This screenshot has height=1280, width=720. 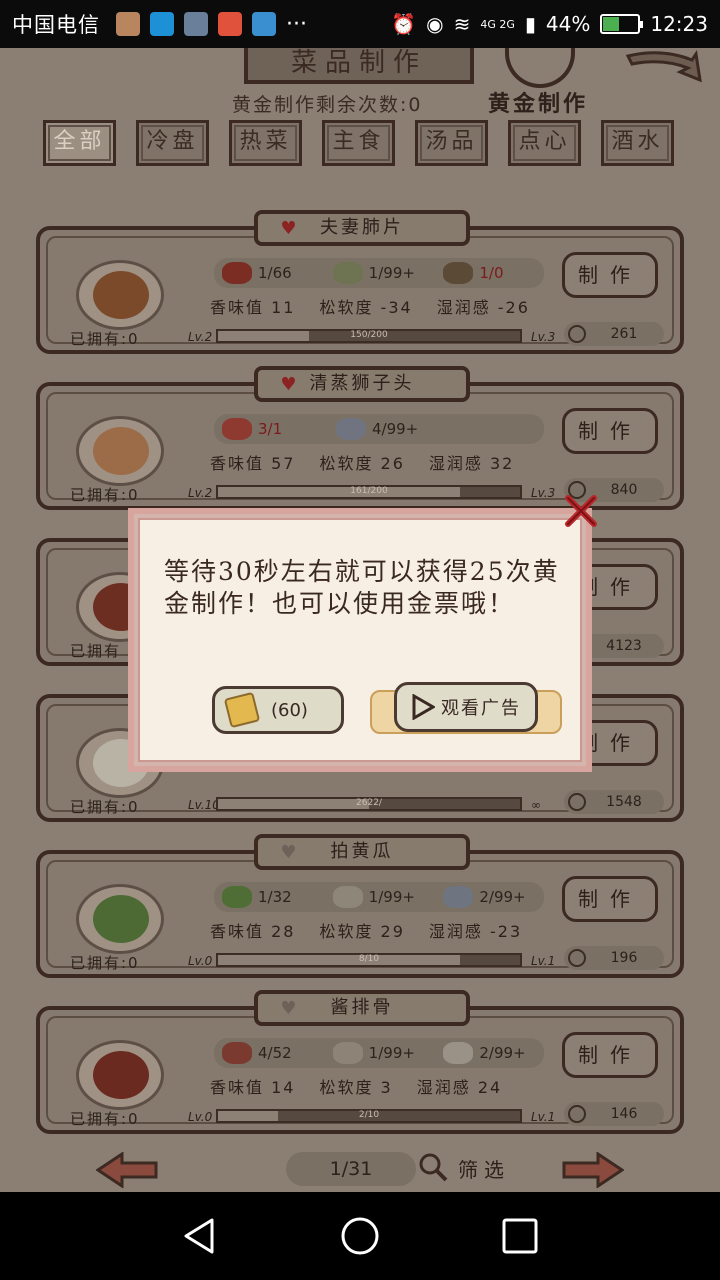 What do you see at coordinates (362, 463) in the screenshot?
I see `dish-stats: 香味值 57 松软度 26 湿润感 32` at bounding box center [362, 463].